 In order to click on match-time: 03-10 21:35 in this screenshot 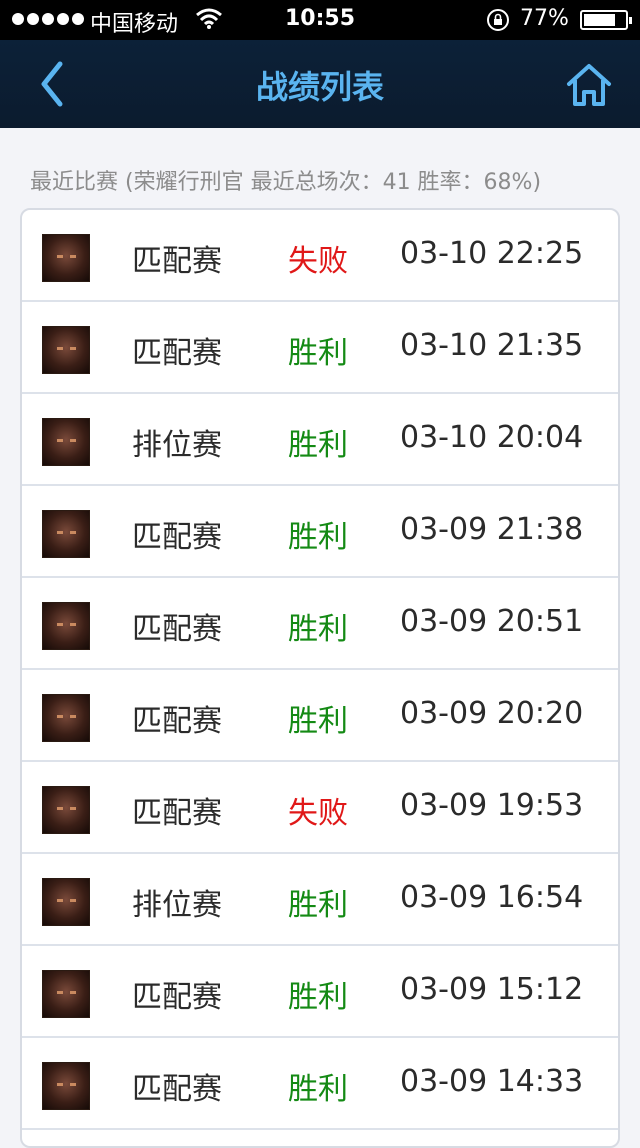, I will do `click(492, 345)`.